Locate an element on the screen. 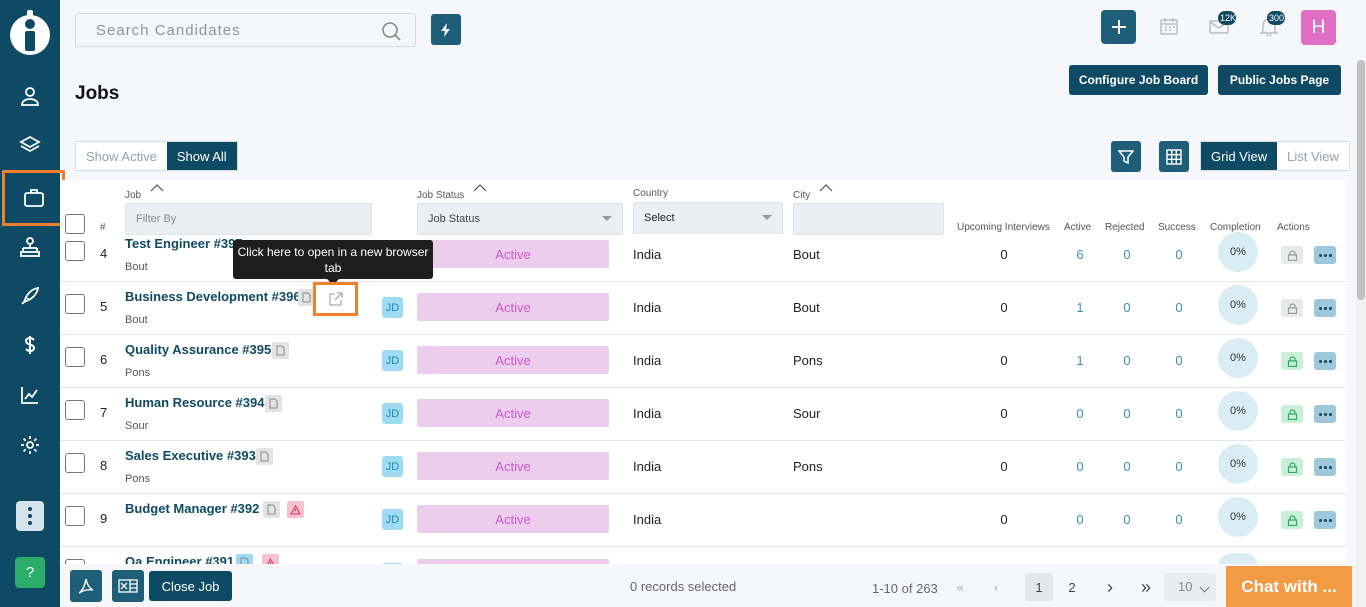 The height and width of the screenshot is (607, 1366). job-title-link: Quality Assurance #395 is located at coordinates (198, 349).